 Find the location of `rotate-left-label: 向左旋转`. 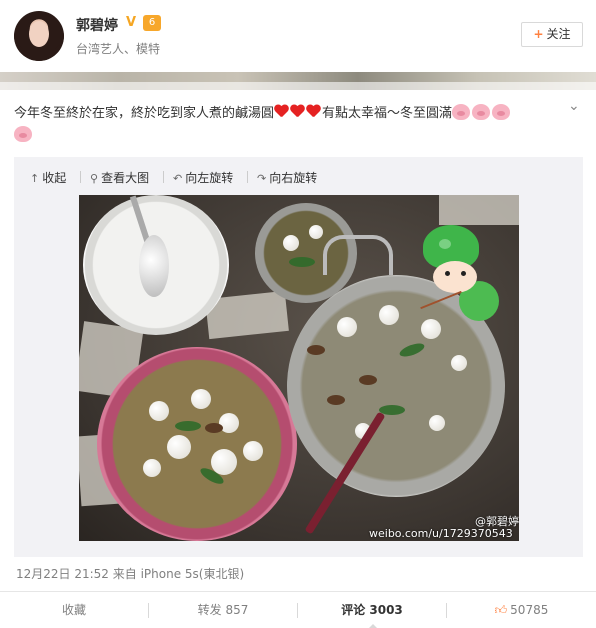

rotate-left-label: 向左旋转 is located at coordinates (209, 178).